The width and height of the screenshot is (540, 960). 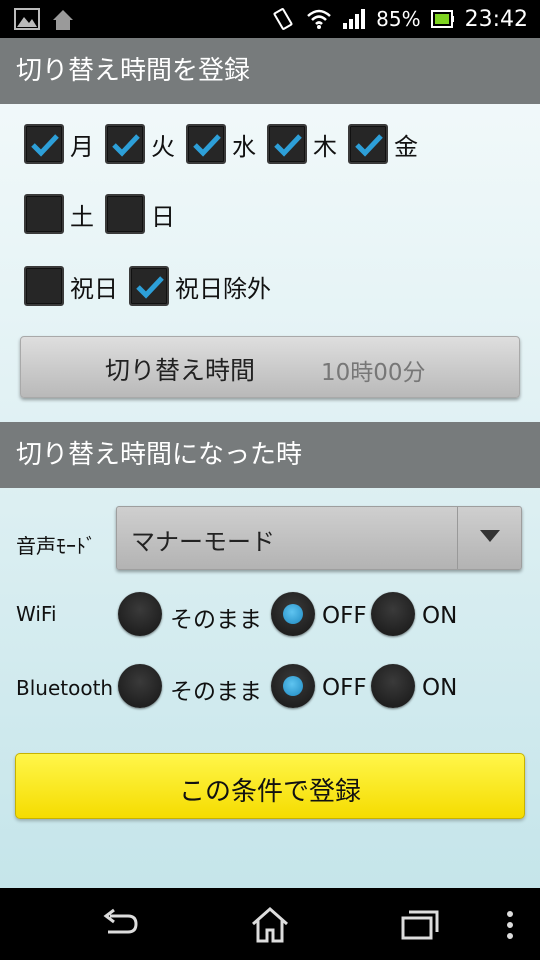 What do you see at coordinates (293, 686) in the screenshot?
I see `bluetooth-radio-off` at bounding box center [293, 686].